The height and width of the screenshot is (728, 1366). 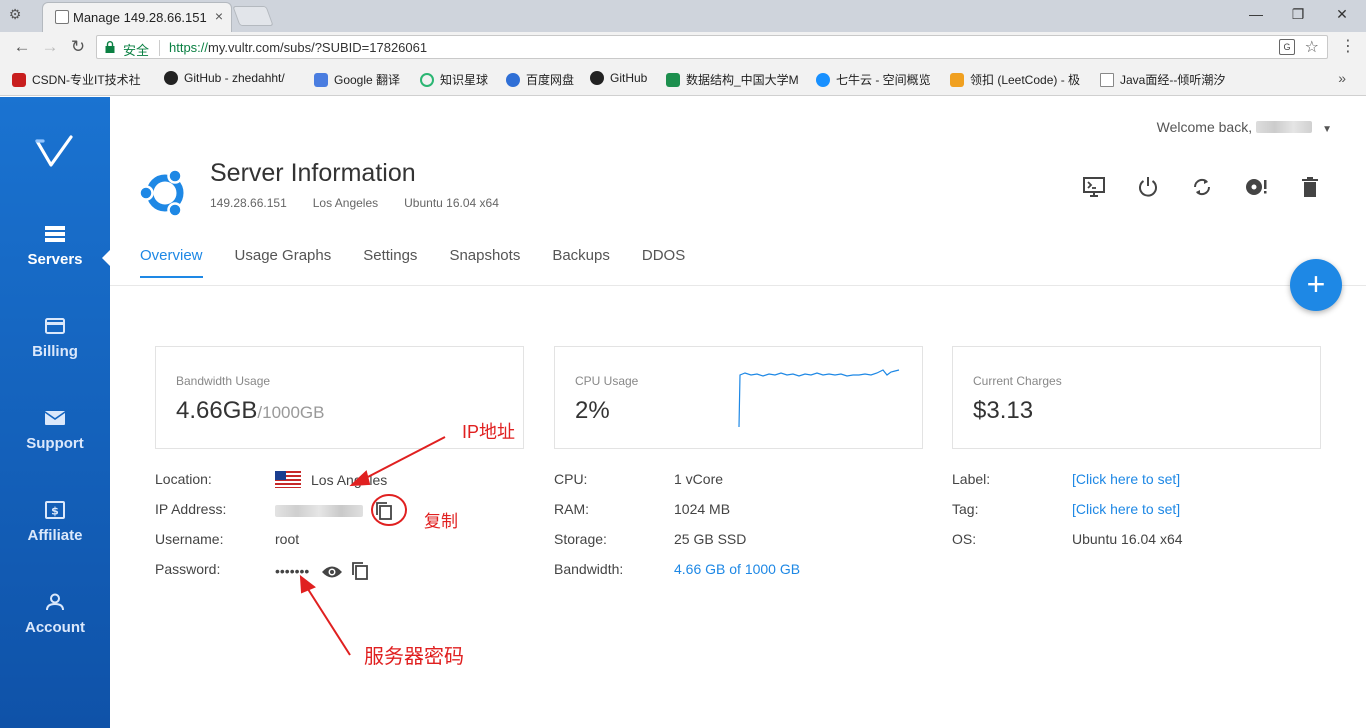 I want to click on bookmark-java-interview: Java面经--倾听潮汐, so click(x=1170, y=80).